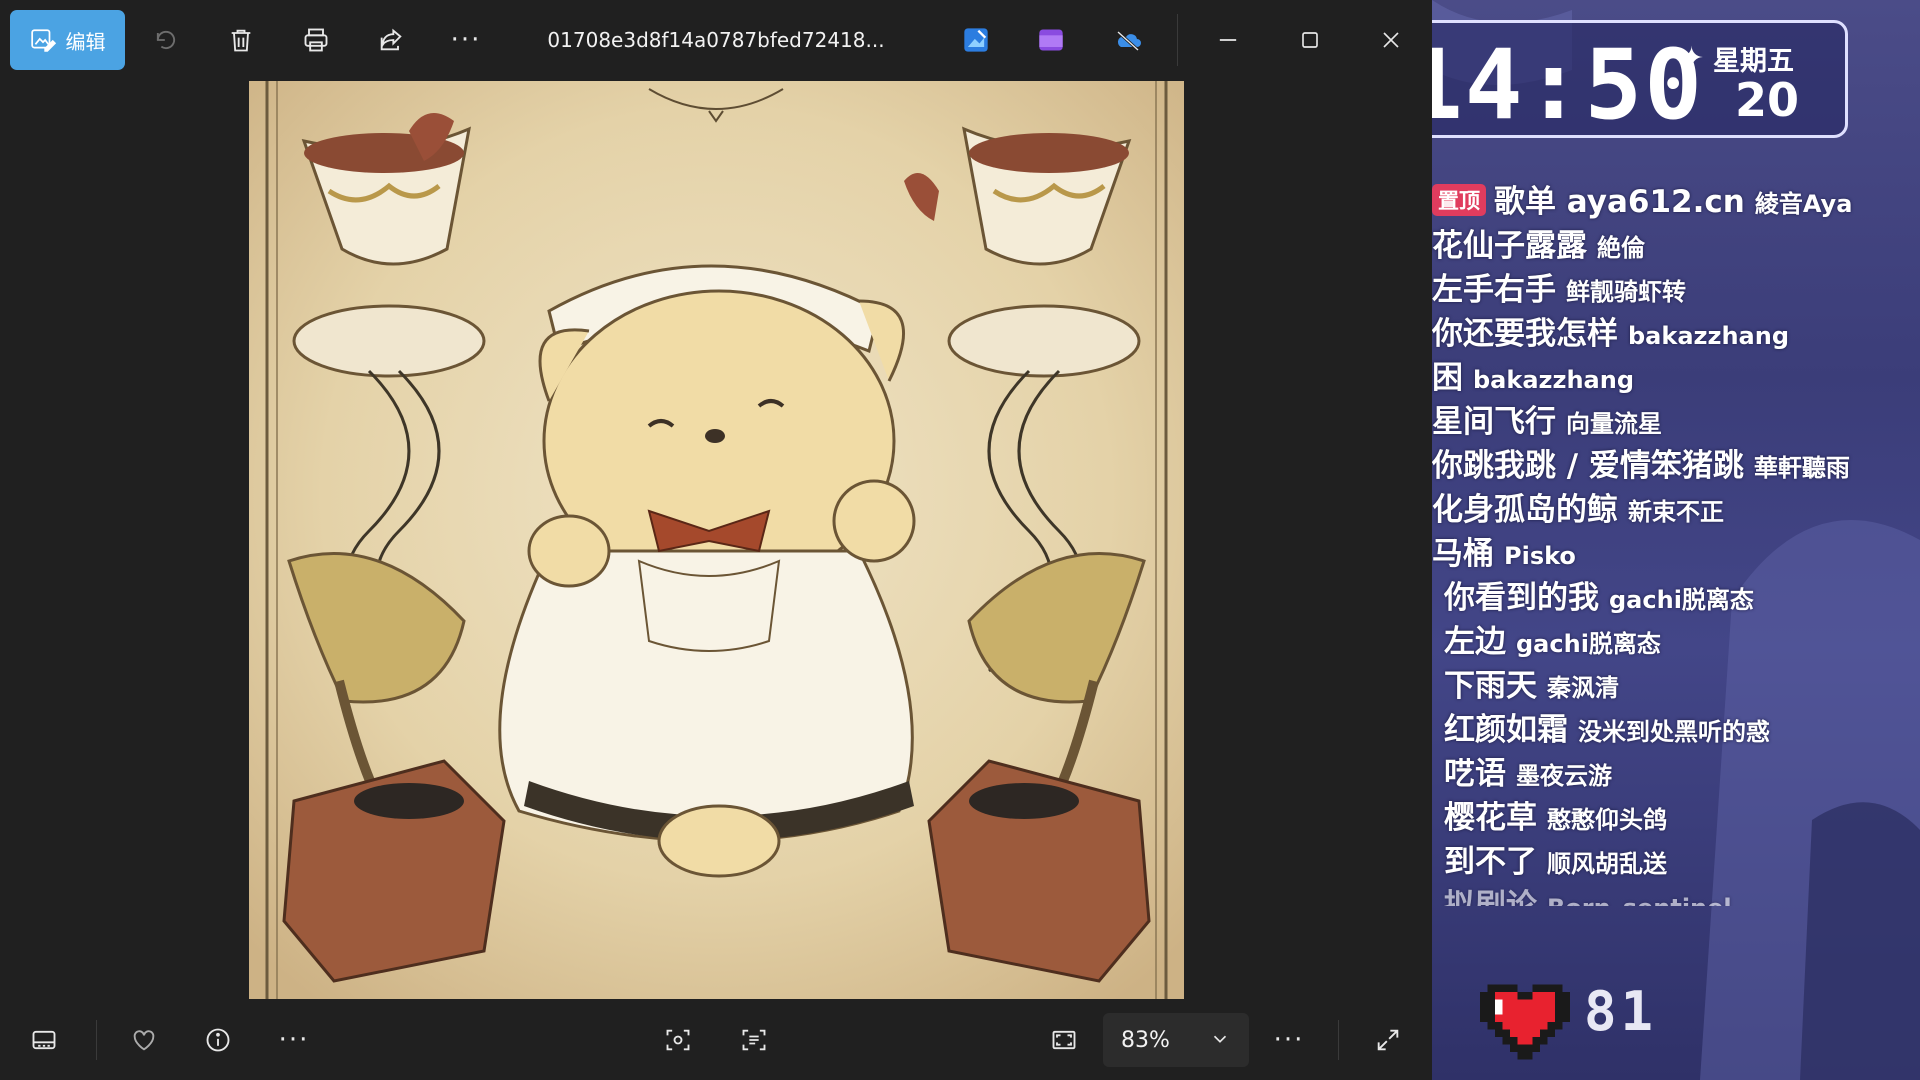 Image resolution: width=1920 pixels, height=1080 pixels. I want to click on pixel-heart-icon, so click(1525, 1022).